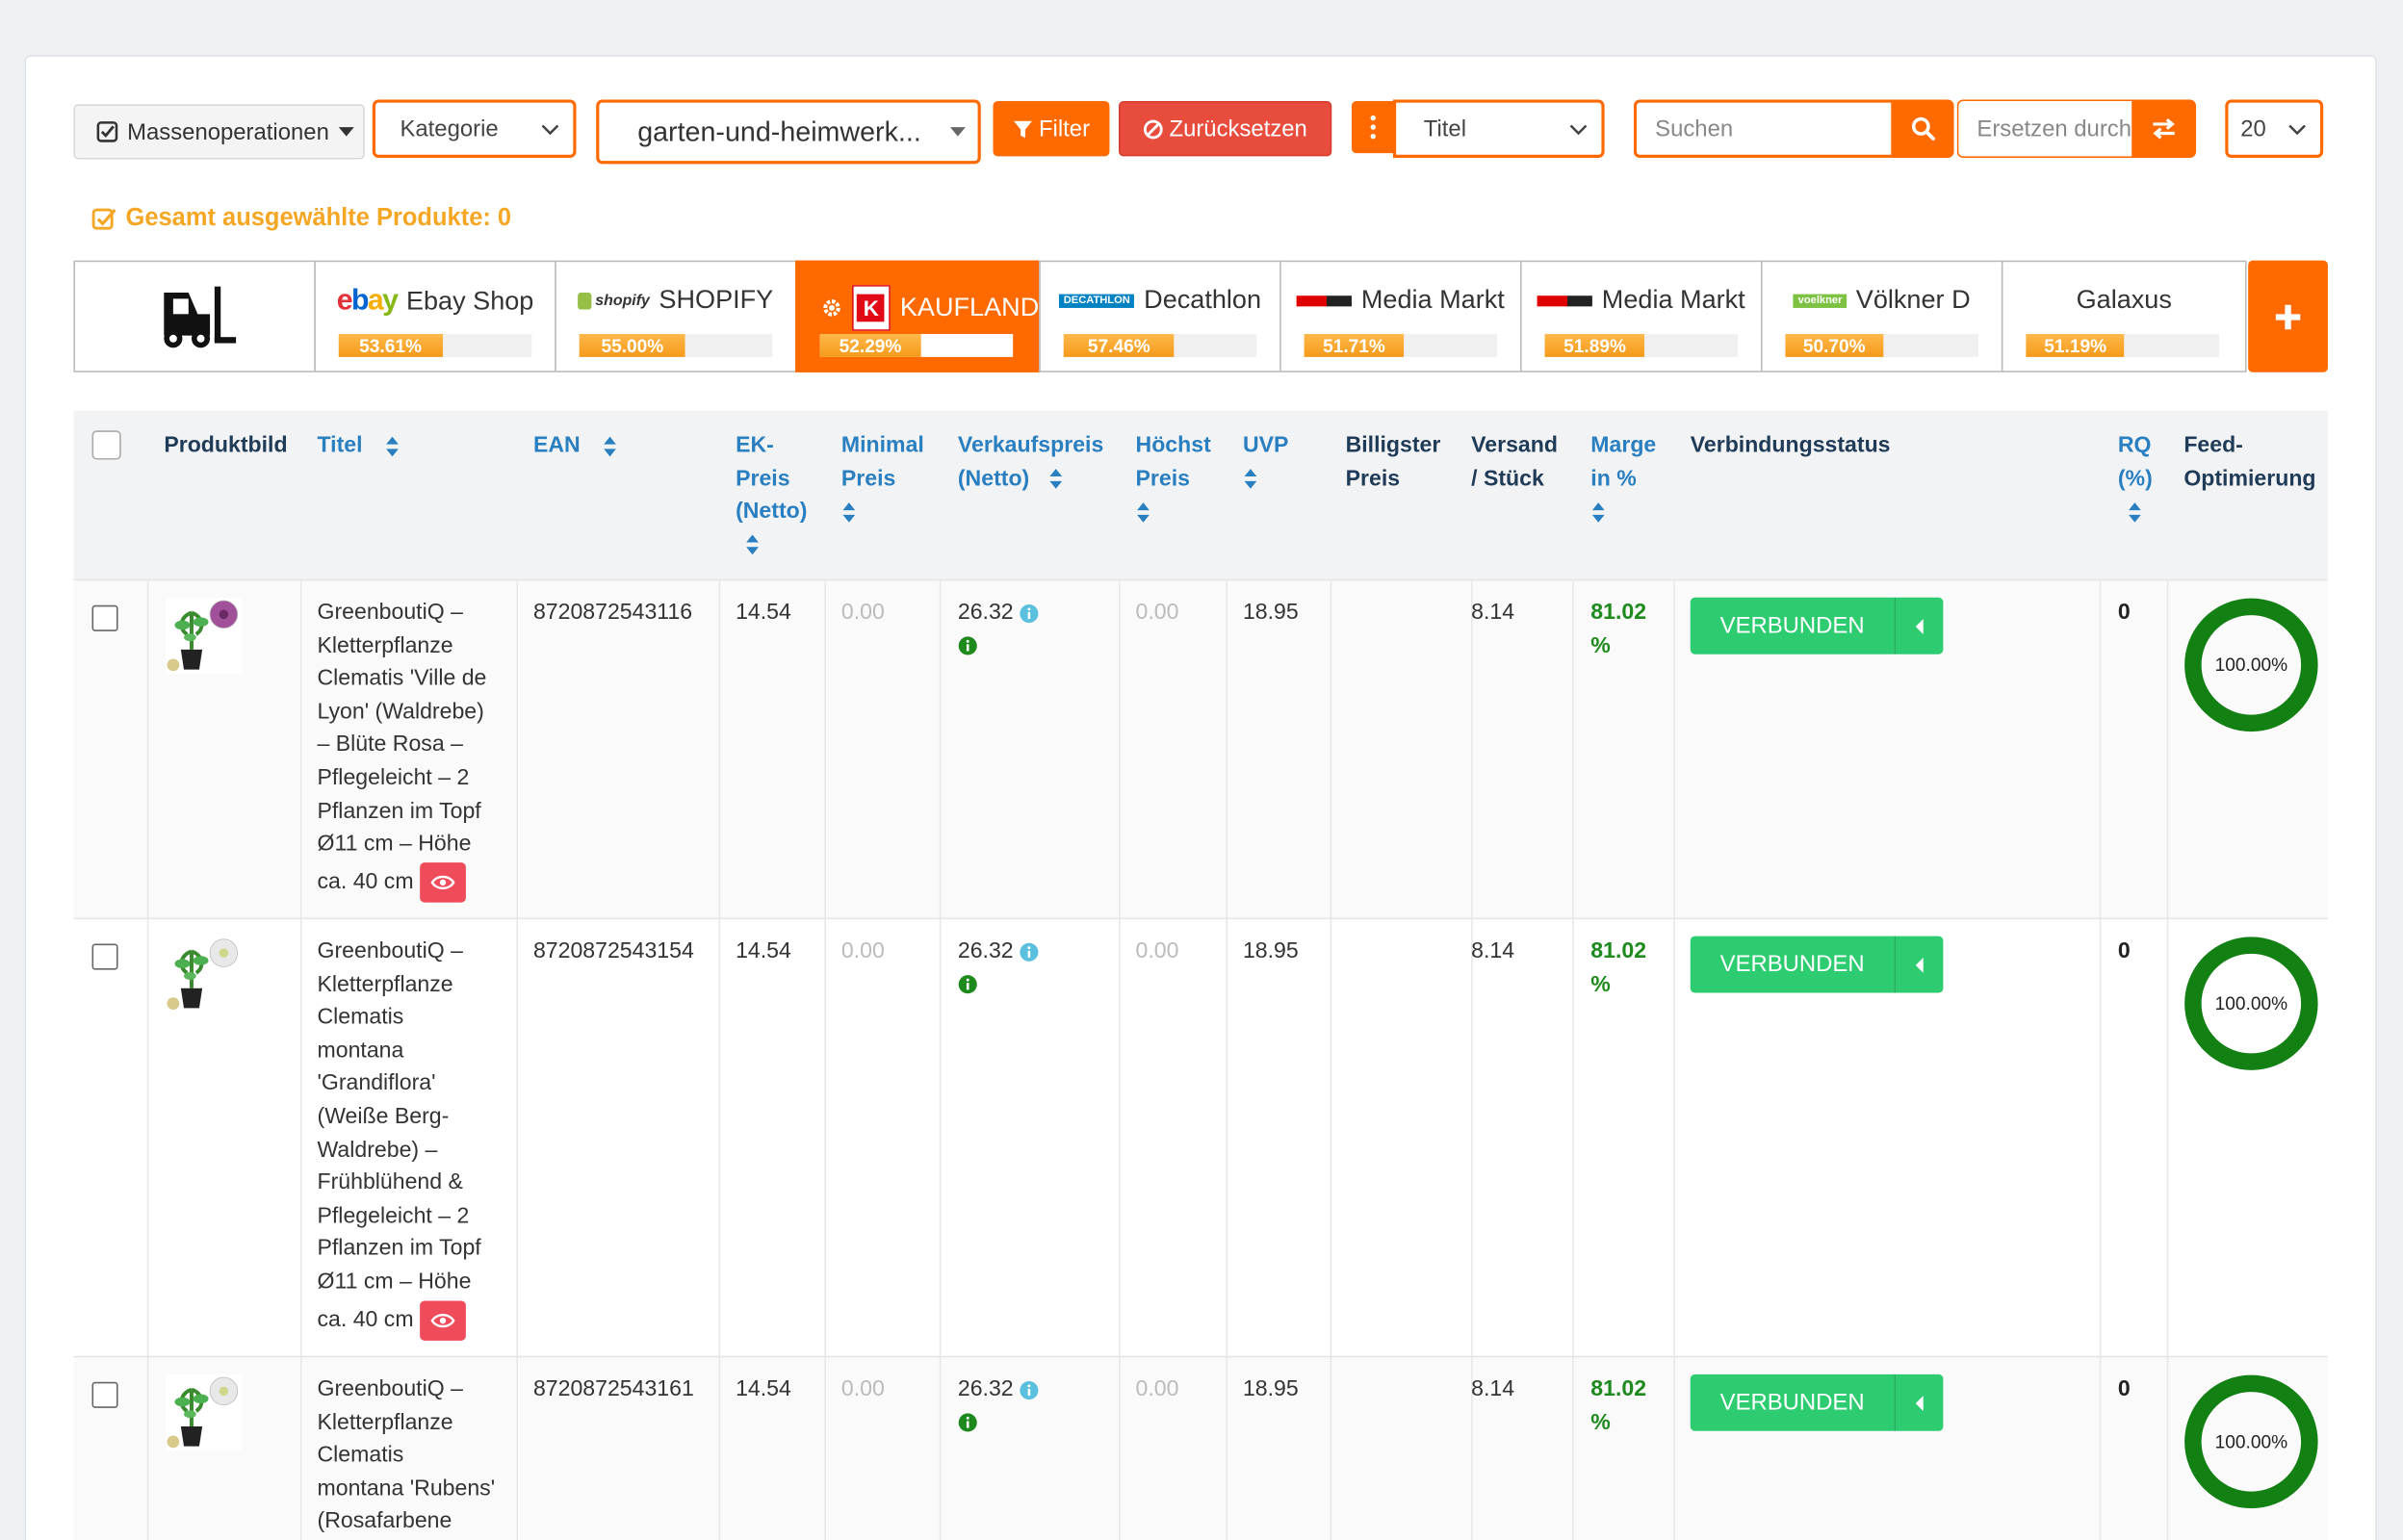  Describe the element at coordinates (2124, 316) in the screenshot. I see `channel-tab-galaxus: Galaxus 51.19%` at that location.